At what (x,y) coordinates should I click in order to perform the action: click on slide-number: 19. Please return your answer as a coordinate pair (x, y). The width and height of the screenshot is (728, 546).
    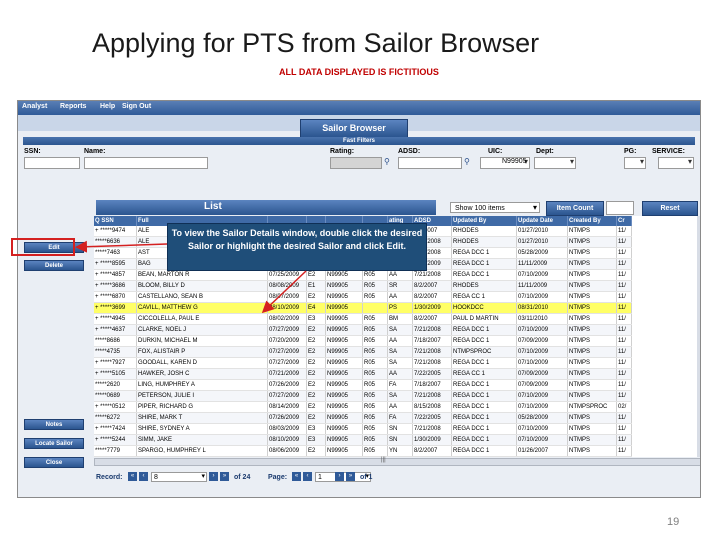
    Looking at the image, I should click on (673, 522).